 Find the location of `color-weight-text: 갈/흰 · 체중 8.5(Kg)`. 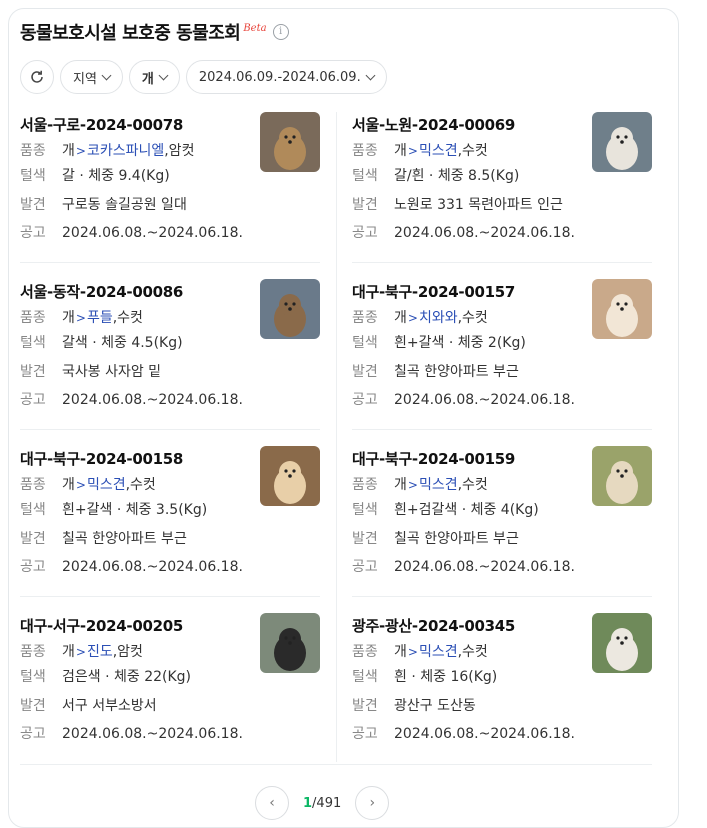

color-weight-text: 갈/흰 · 체중 8.5(Kg) is located at coordinates (457, 176).